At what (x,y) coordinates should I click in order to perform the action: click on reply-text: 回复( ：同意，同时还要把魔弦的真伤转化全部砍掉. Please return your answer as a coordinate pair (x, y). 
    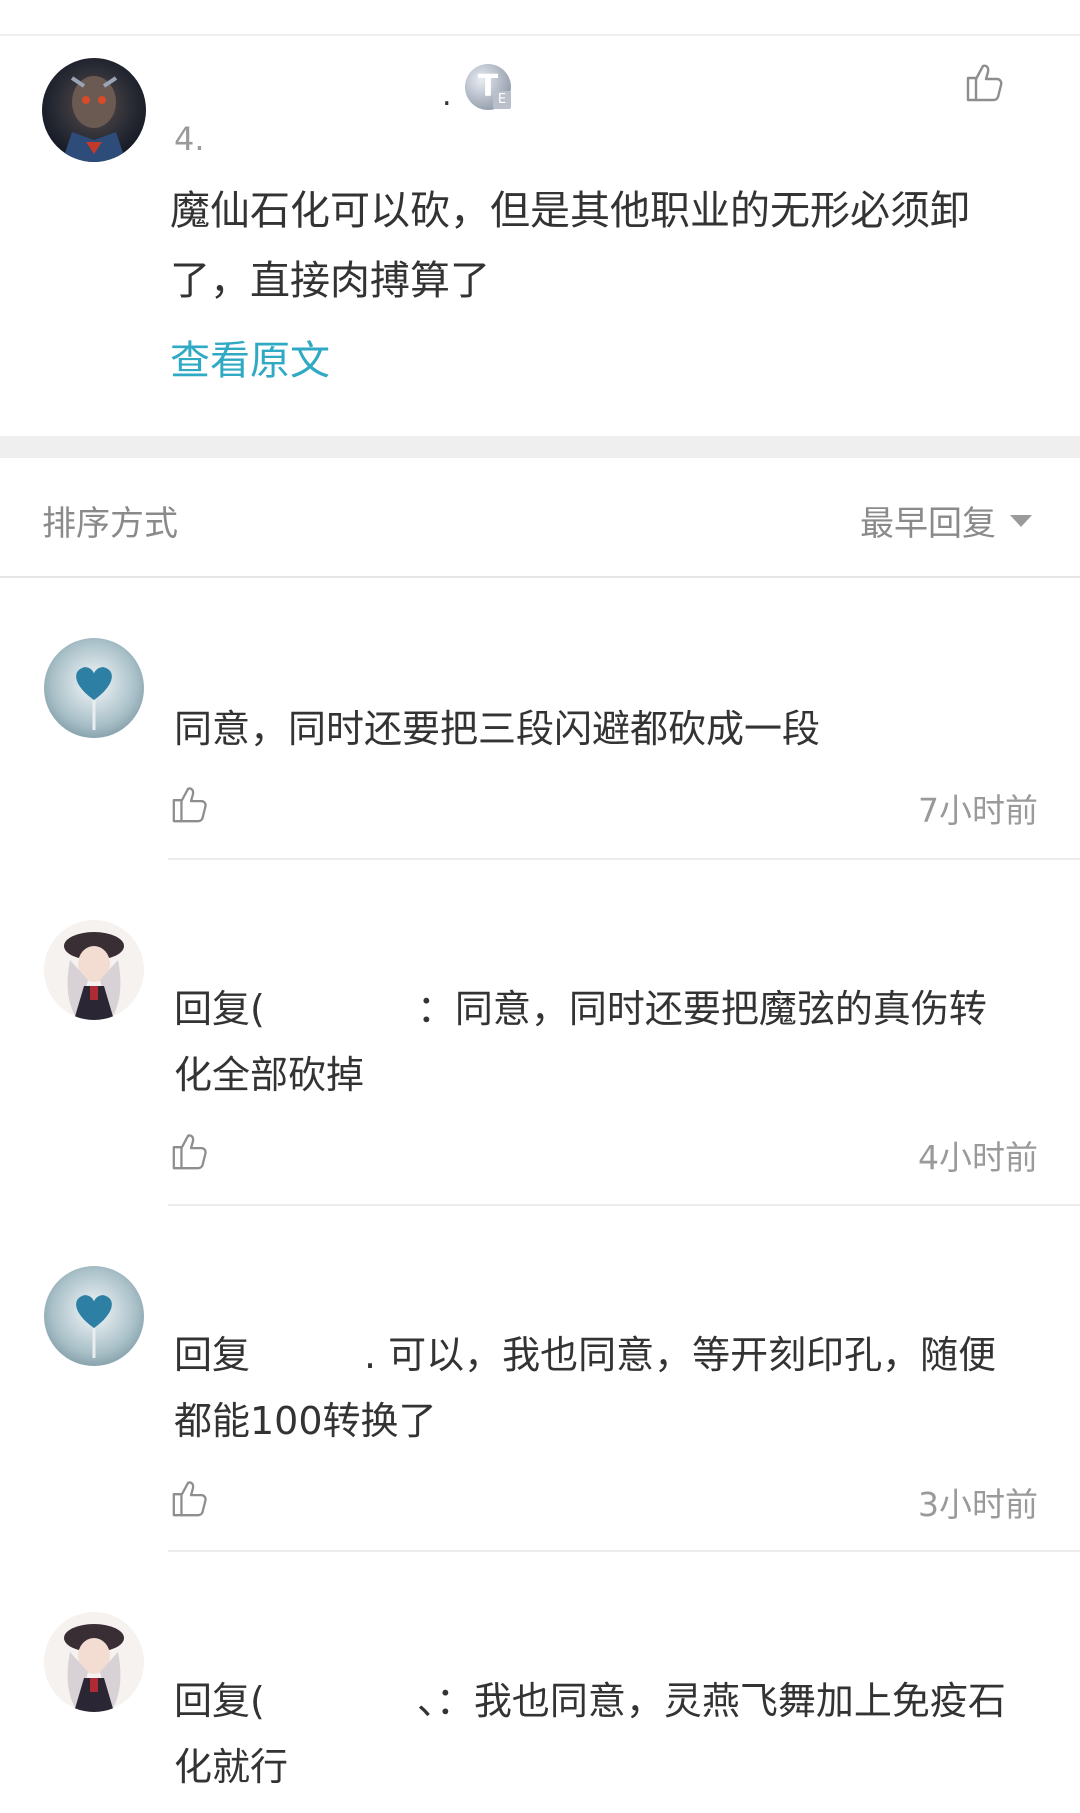
    Looking at the image, I should click on (580, 1042).